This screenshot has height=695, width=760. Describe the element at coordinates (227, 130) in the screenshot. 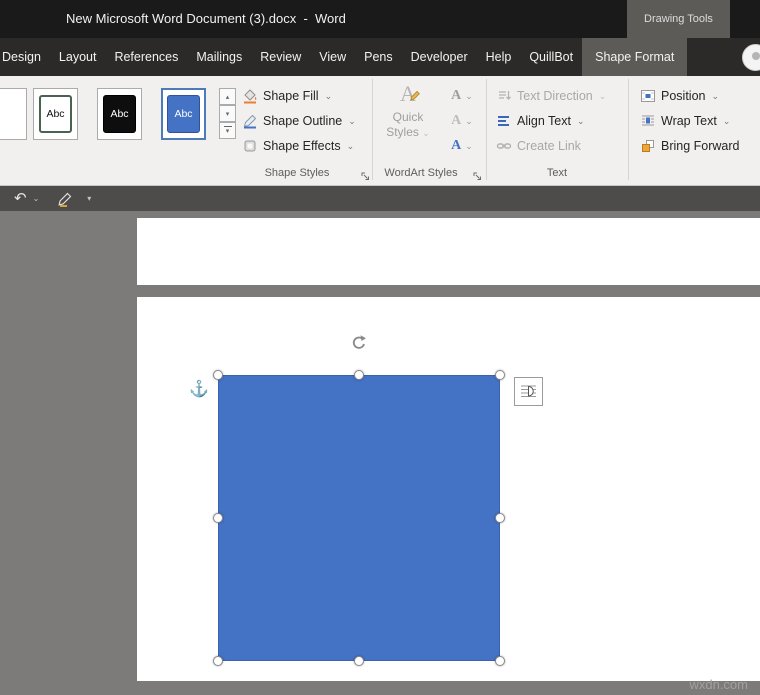

I see `gallery-more-button: ▾` at that location.